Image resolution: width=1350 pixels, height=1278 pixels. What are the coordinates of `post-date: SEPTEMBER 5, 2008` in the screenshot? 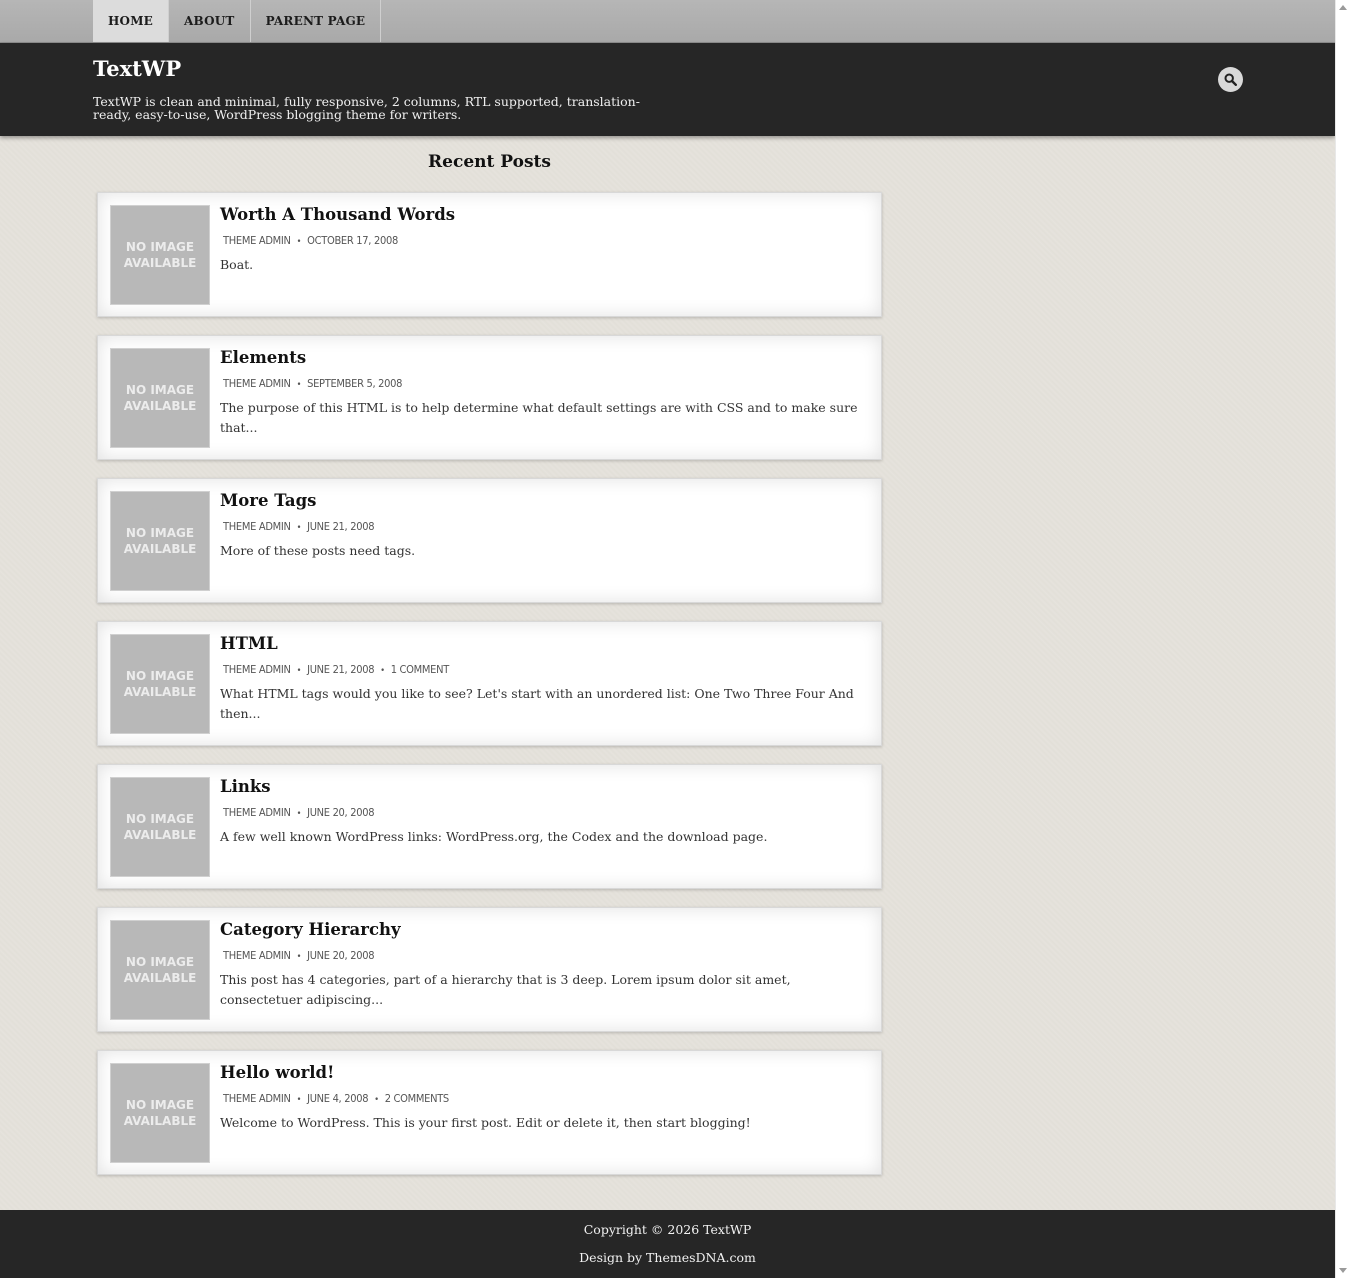 It's located at (354, 383).